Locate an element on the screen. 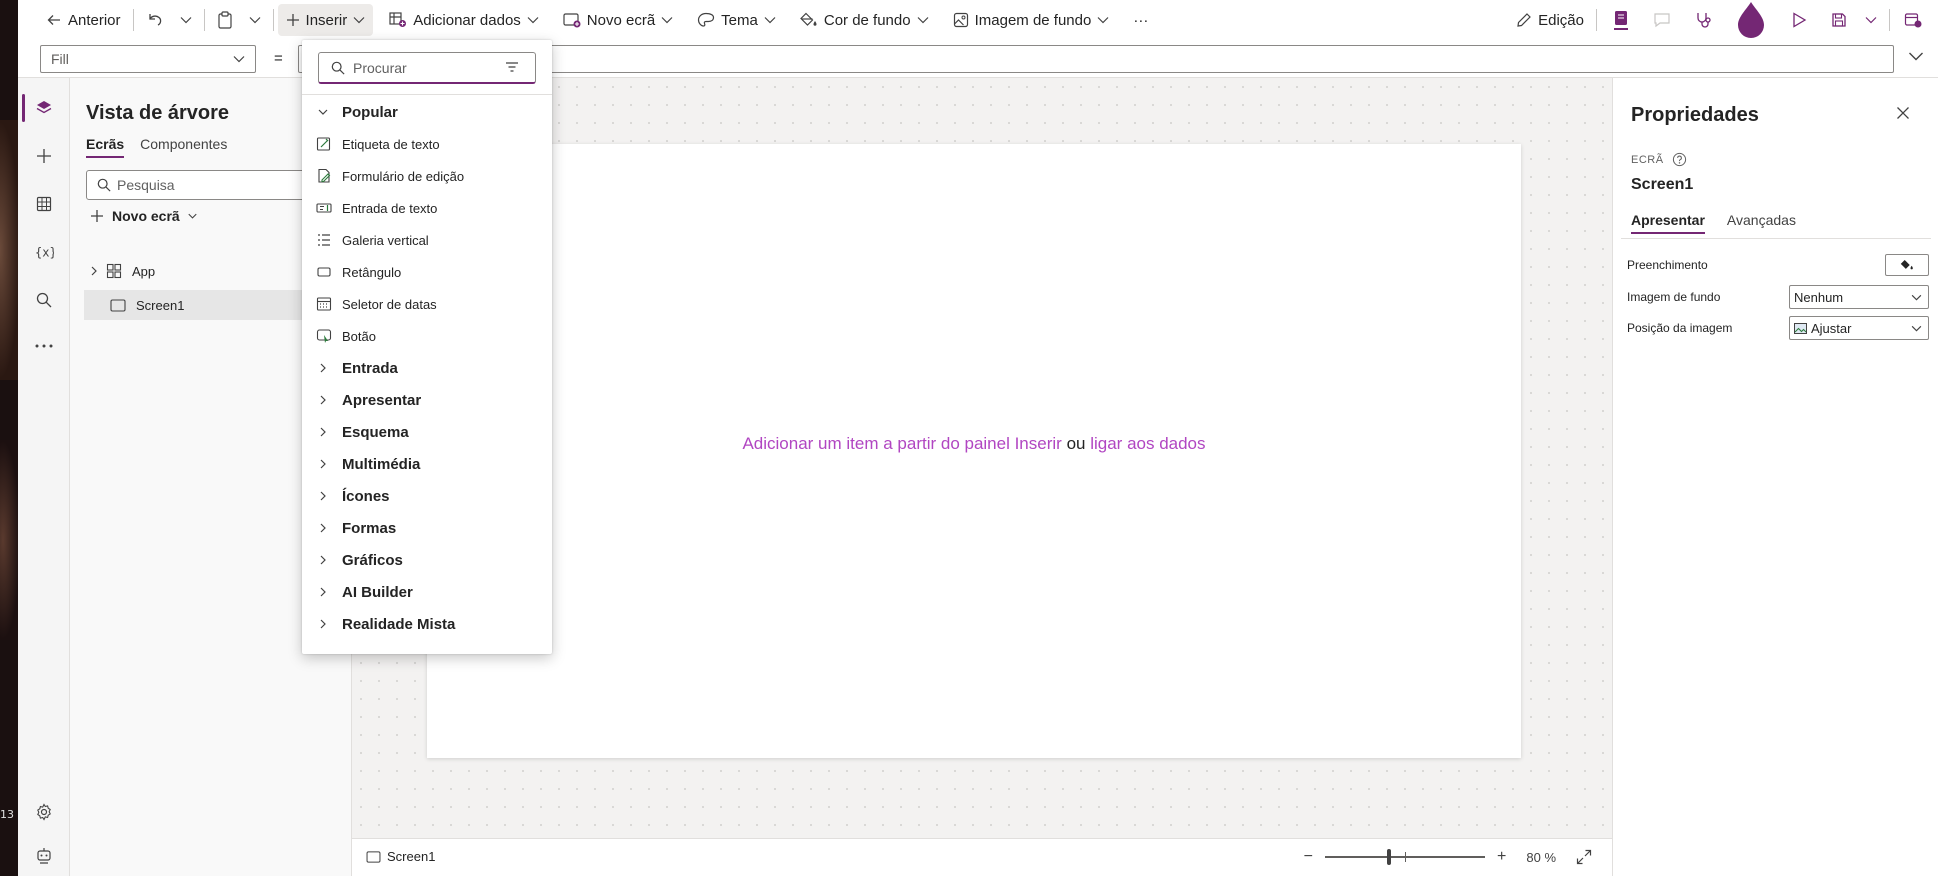 The height and width of the screenshot is (876, 1938). insert-item-vertical-gallery: Galeria vertical is located at coordinates (427, 240).